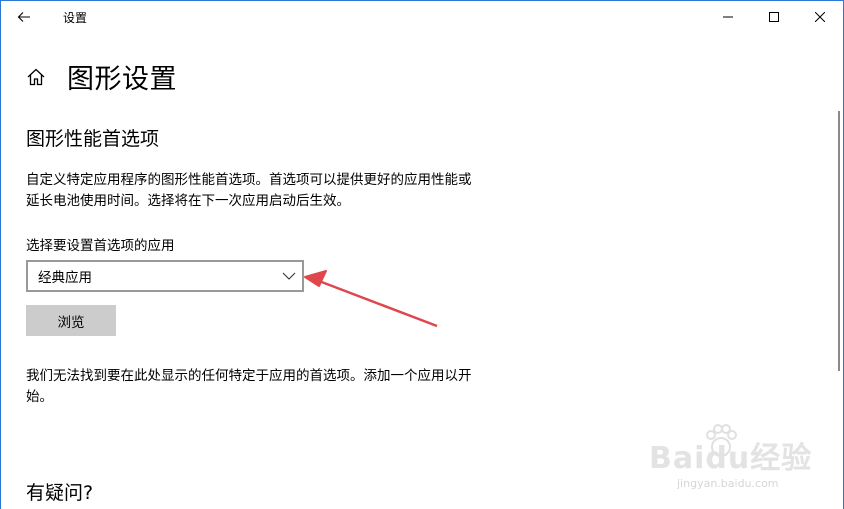 The width and height of the screenshot is (844, 509). I want to click on paw-logo-icon, so click(721, 440).